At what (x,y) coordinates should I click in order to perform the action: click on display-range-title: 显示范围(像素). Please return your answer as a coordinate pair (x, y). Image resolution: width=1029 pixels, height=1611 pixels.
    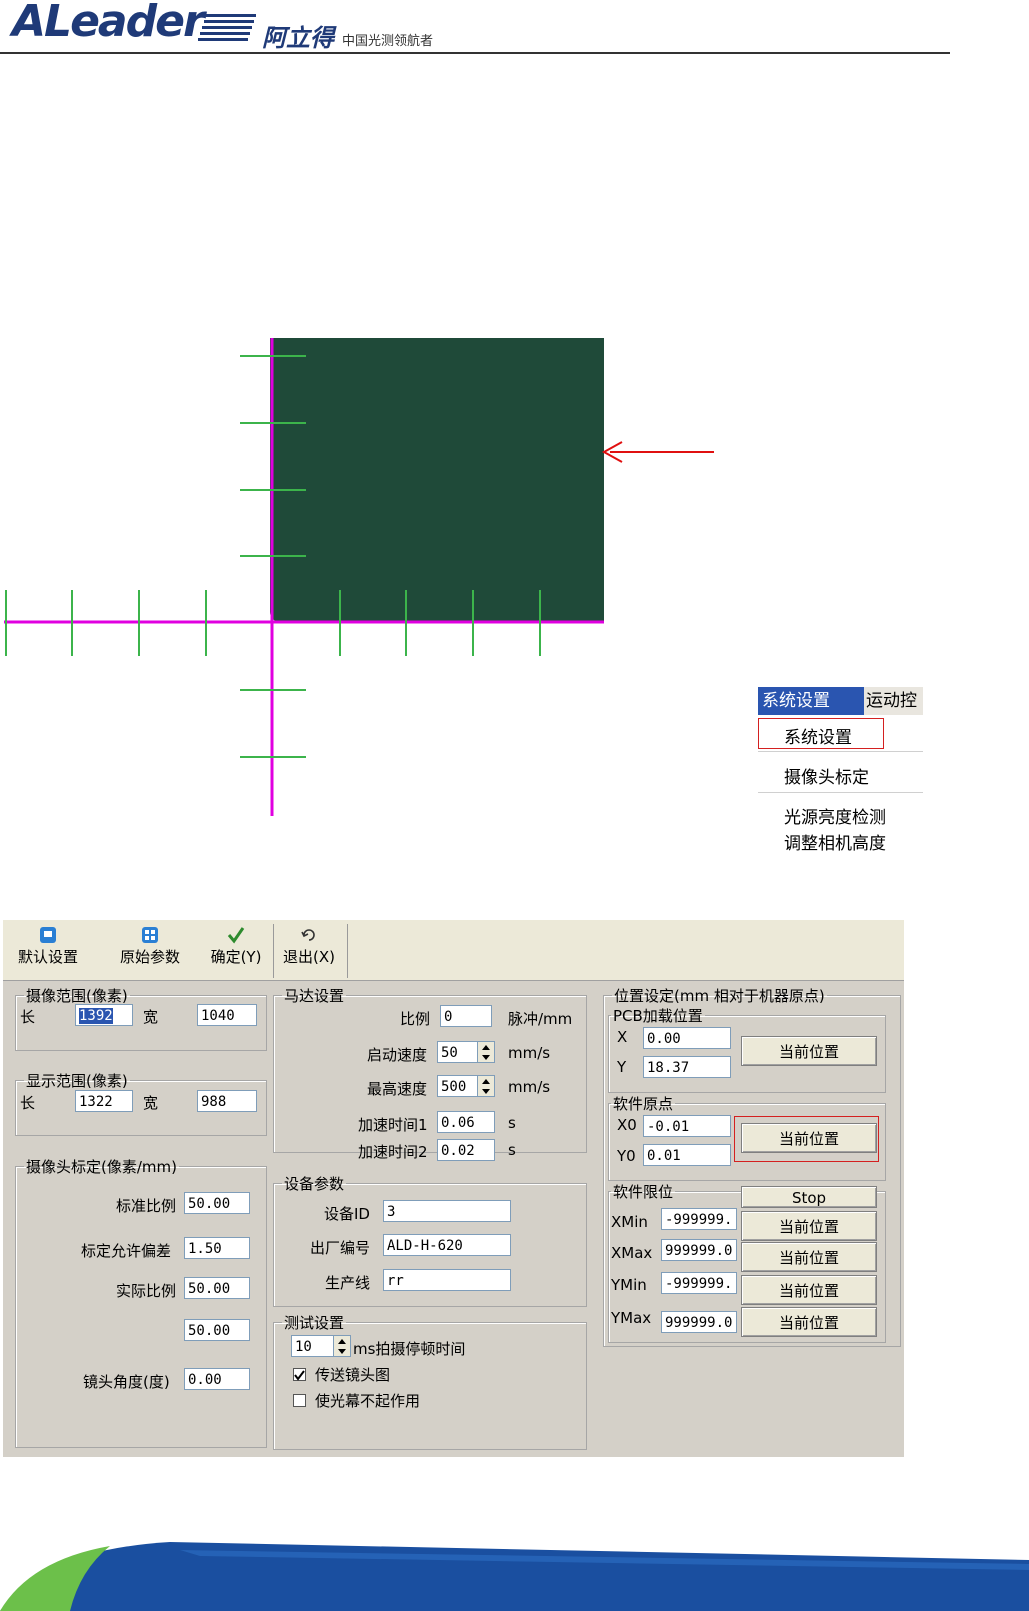
    Looking at the image, I should click on (77, 1081).